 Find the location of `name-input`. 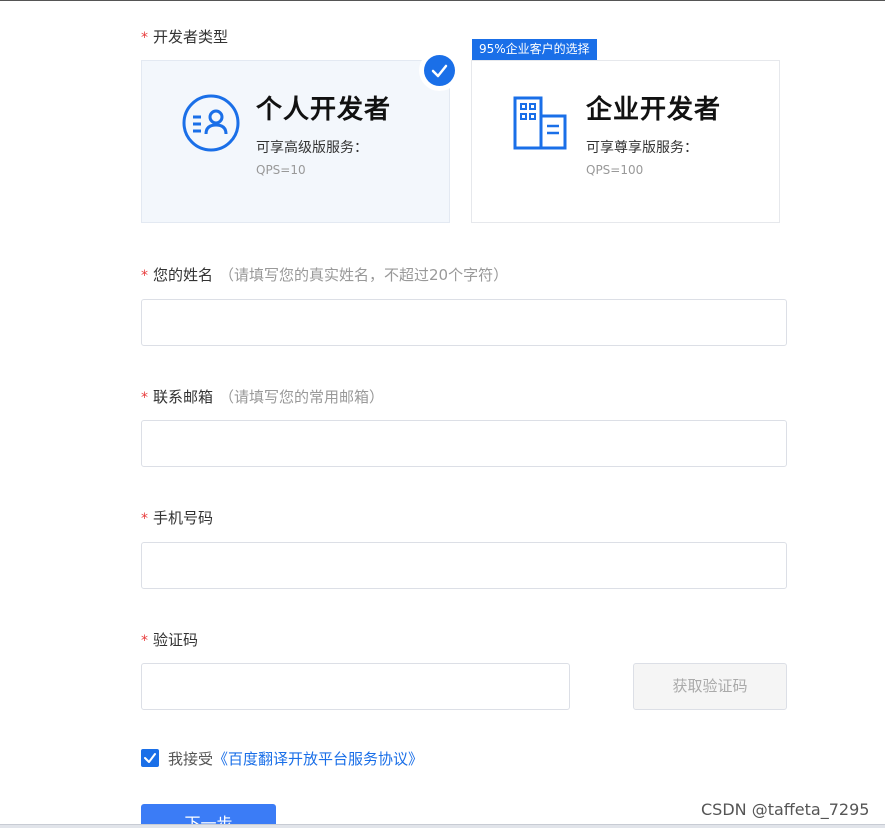

name-input is located at coordinates (464, 322).